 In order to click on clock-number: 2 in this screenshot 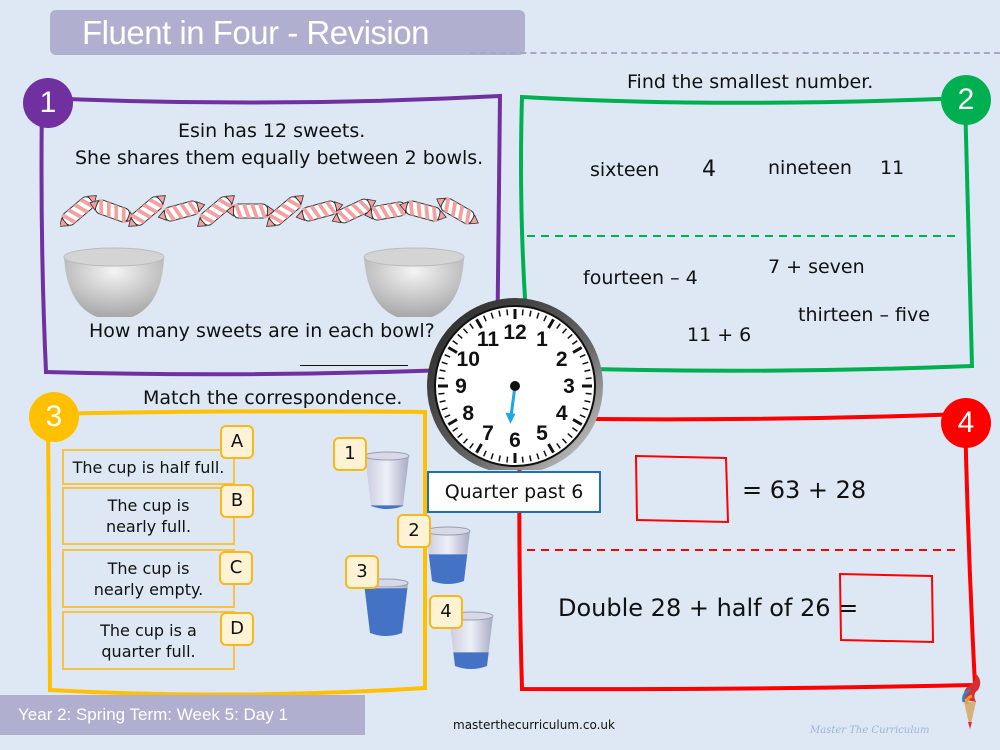, I will do `click(562, 359)`.